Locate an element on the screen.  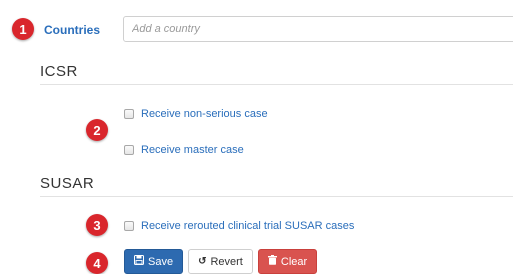
non-serious-case-checkbox-row: Receive non-serious case is located at coordinates (196, 114).